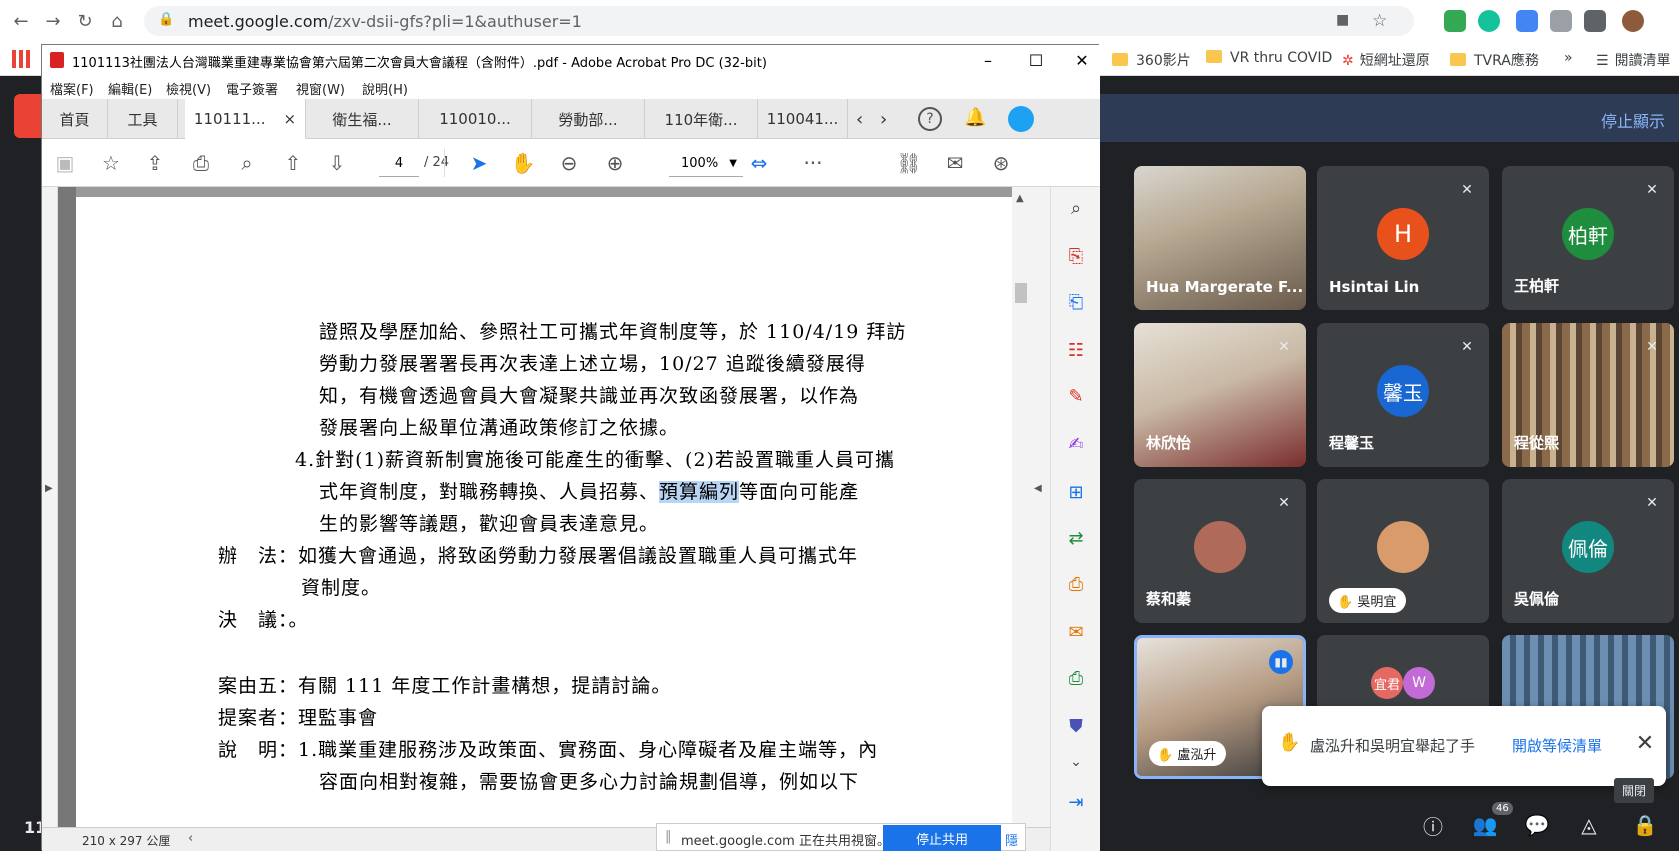  Describe the element at coordinates (1342, 20) in the screenshot. I see `camera-icon: ■` at that location.